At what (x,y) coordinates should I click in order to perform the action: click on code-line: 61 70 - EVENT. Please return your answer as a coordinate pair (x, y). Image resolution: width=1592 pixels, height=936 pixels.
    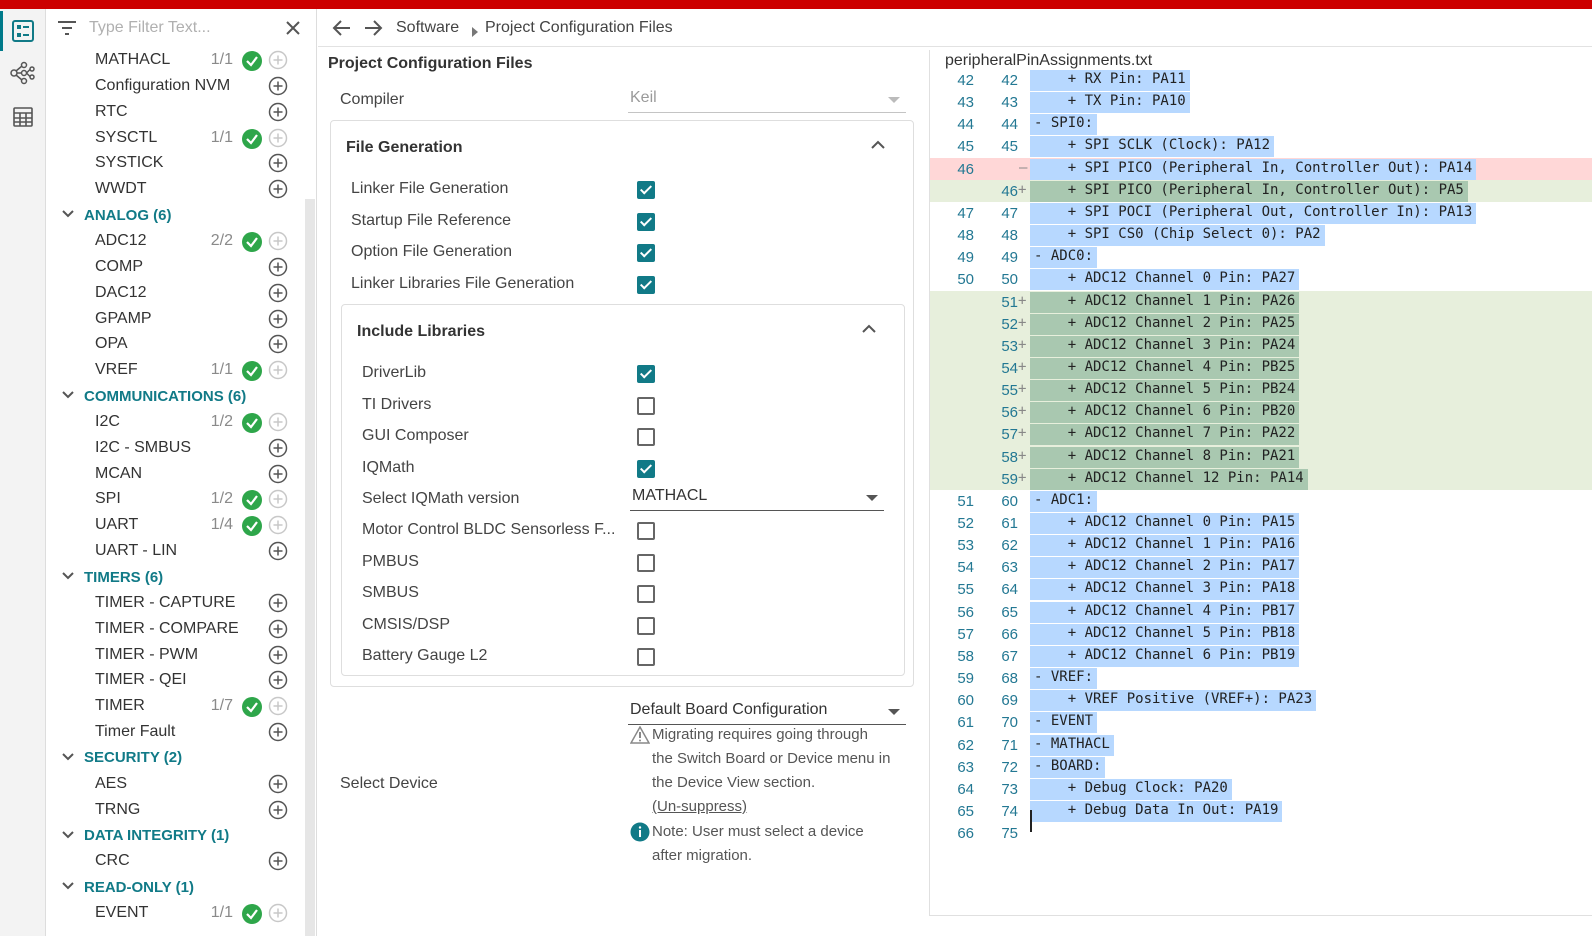
    Looking at the image, I should click on (1261, 722).